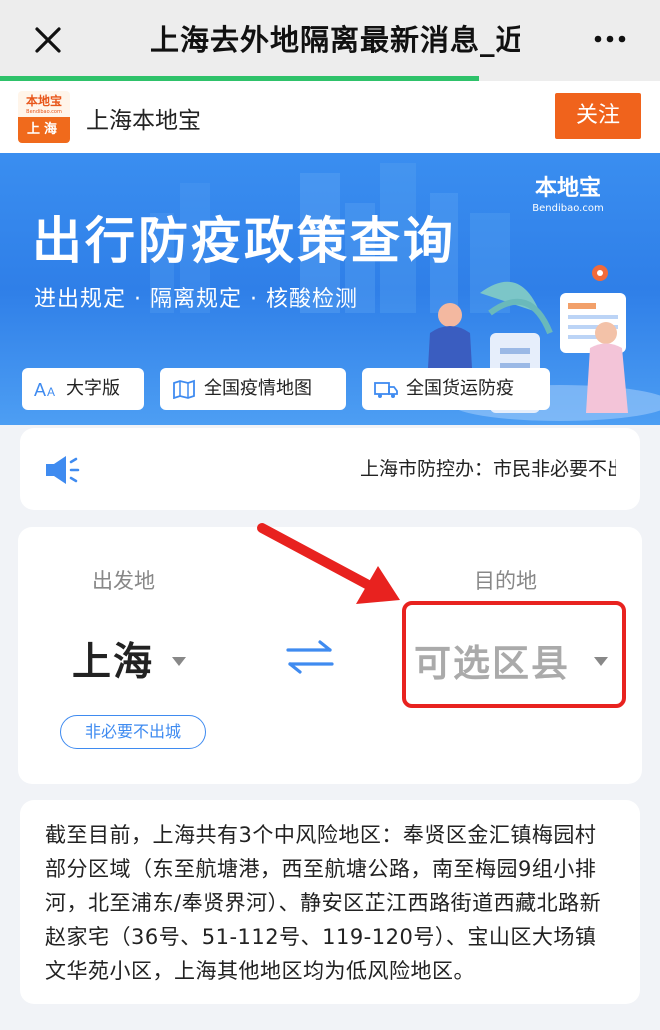  What do you see at coordinates (143, 118) in the screenshot?
I see `account-name: 上海本地宝` at bounding box center [143, 118].